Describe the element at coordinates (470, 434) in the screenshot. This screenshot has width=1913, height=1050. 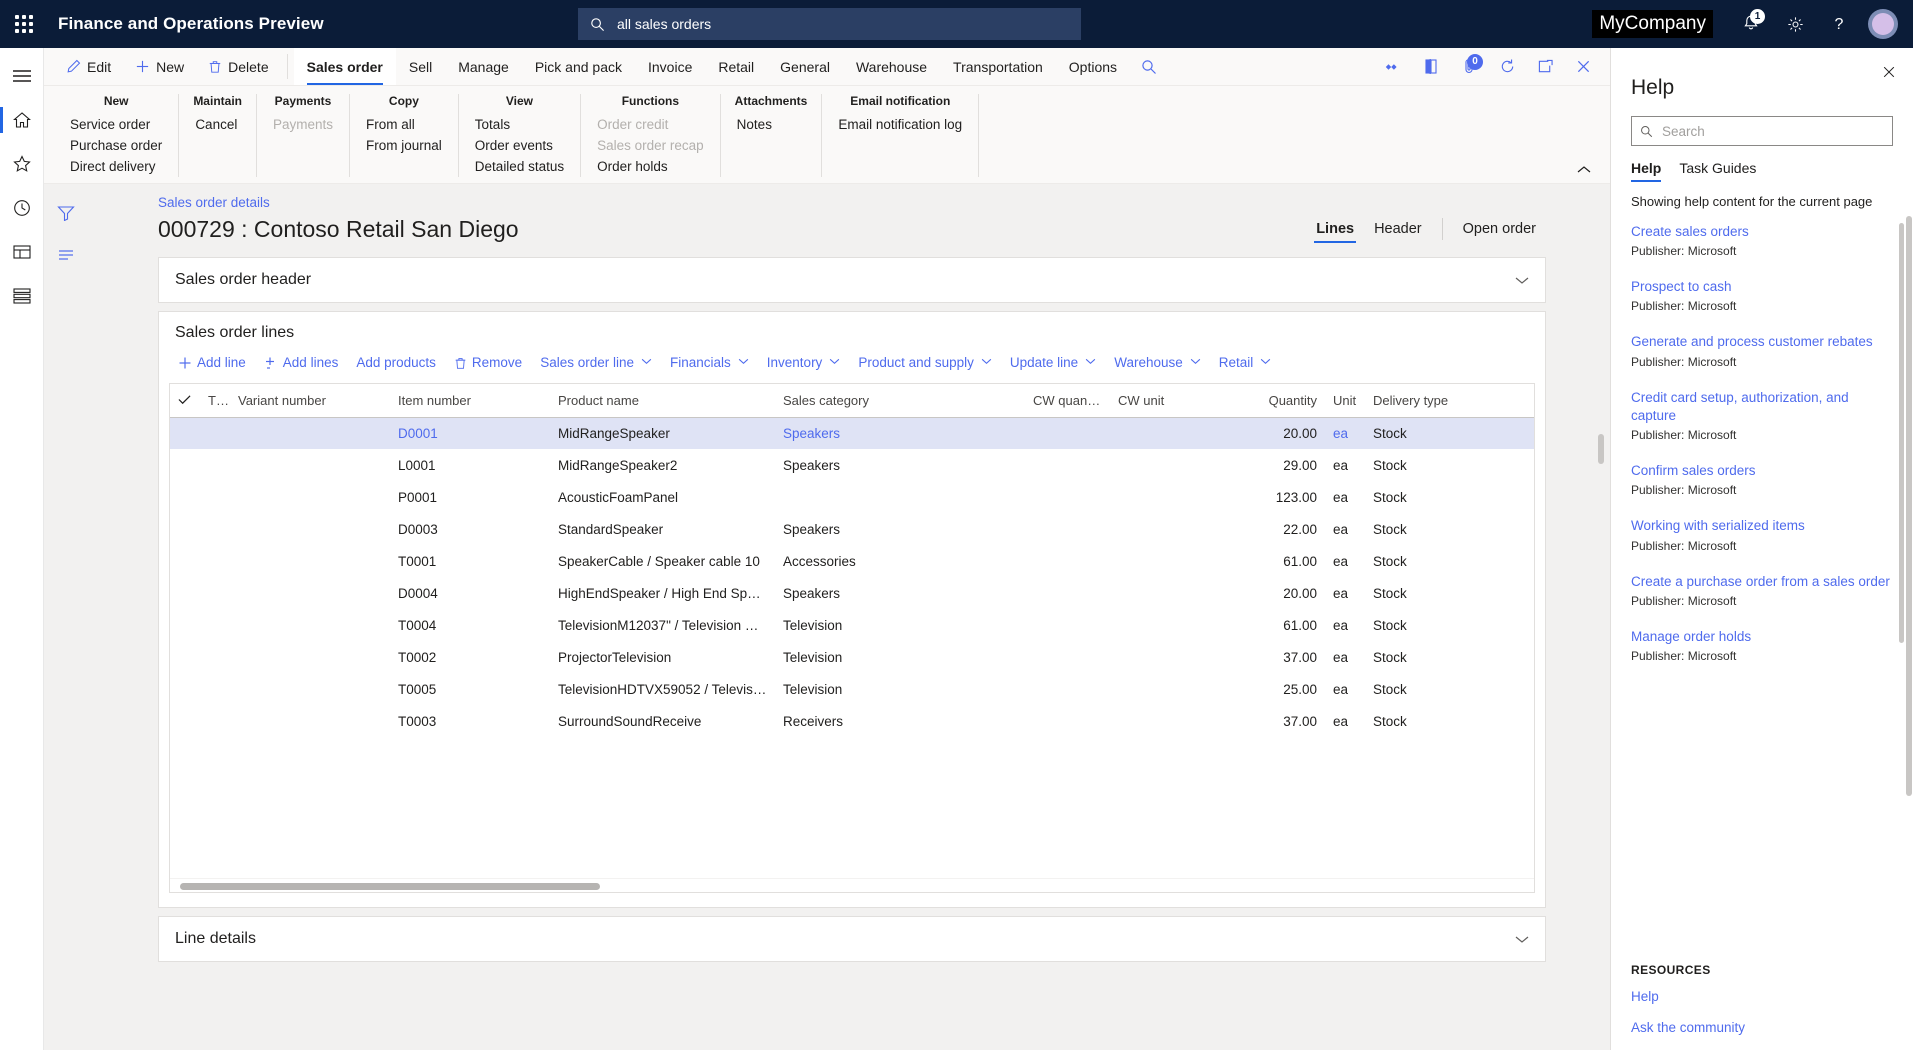
I see `cell-item-number: D0001` at that location.